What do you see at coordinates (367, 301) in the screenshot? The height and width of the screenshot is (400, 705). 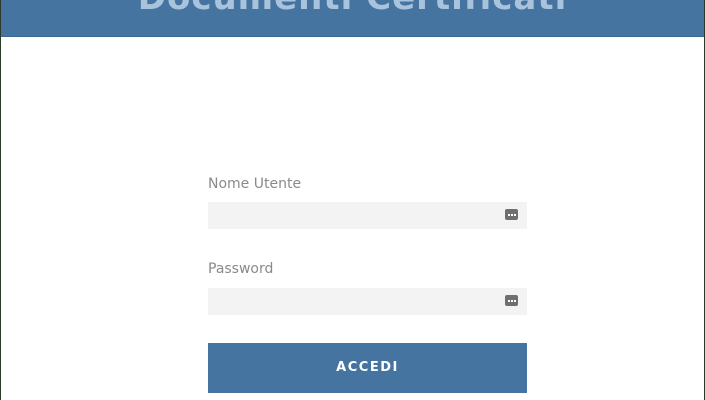 I see `password-input` at bounding box center [367, 301].